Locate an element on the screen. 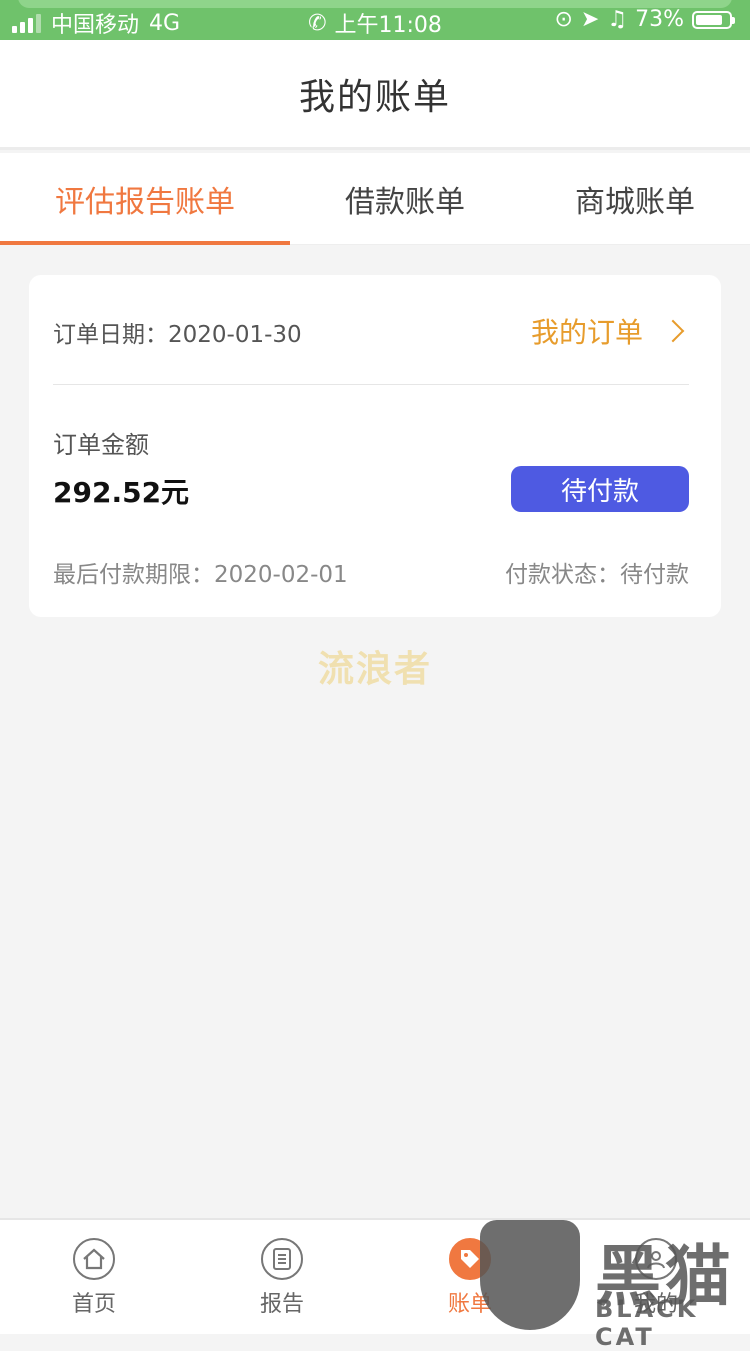 The image size is (750, 1351). order-date: 订单日期：2020-01-30 is located at coordinates (177, 335).